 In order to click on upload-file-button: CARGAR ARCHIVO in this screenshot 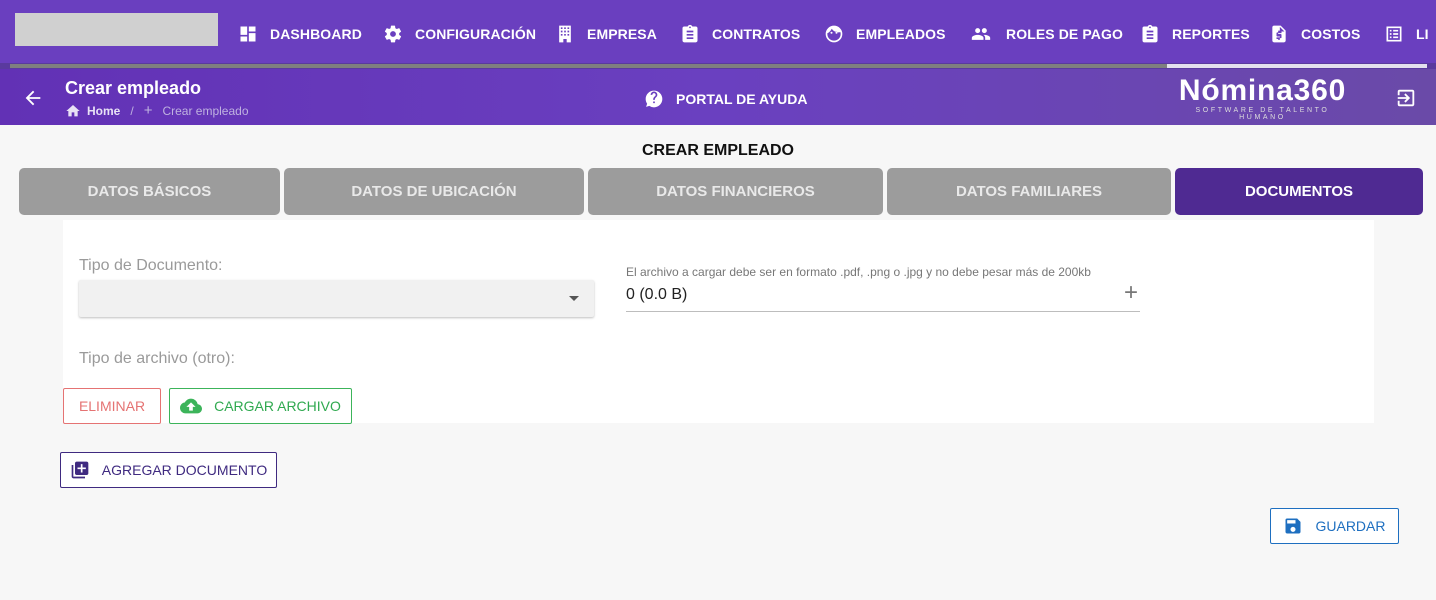, I will do `click(260, 406)`.